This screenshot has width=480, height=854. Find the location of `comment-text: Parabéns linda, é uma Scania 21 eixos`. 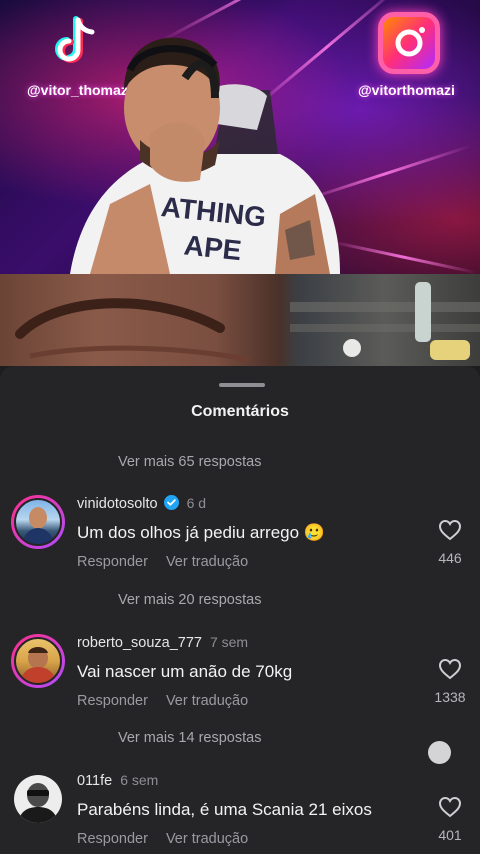

comment-text: Parabéns linda, é uma Scania 21 eixos is located at coordinates (224, 809).